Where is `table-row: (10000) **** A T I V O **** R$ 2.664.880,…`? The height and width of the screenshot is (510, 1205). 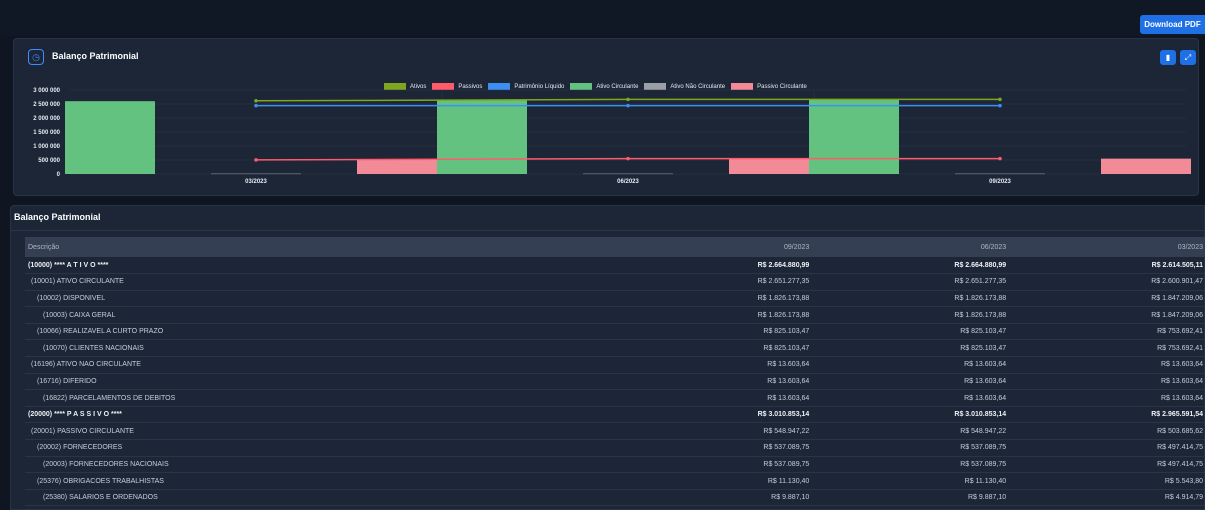
table-row: (10000) **** A T I V O **** R$ 2.664.880,… is located at coordinates (615, 265).